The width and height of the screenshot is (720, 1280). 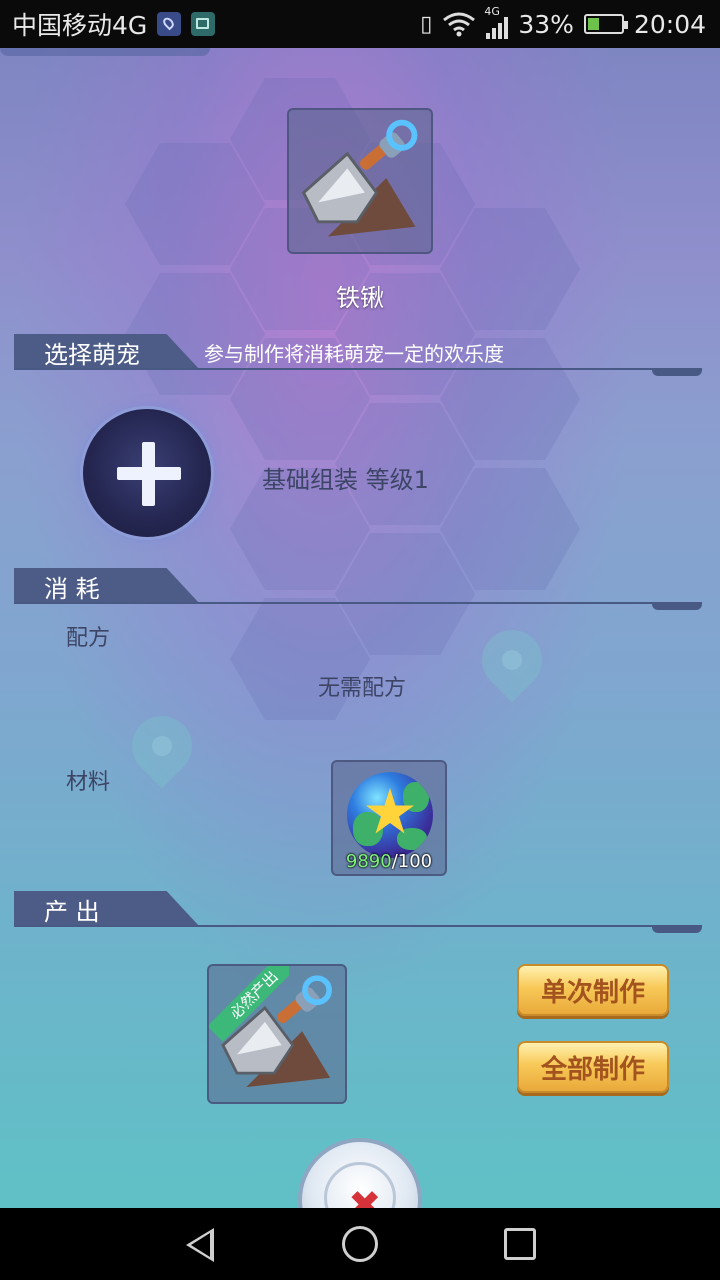 I want to click on add-pet-button, so click(x=147, y=473).